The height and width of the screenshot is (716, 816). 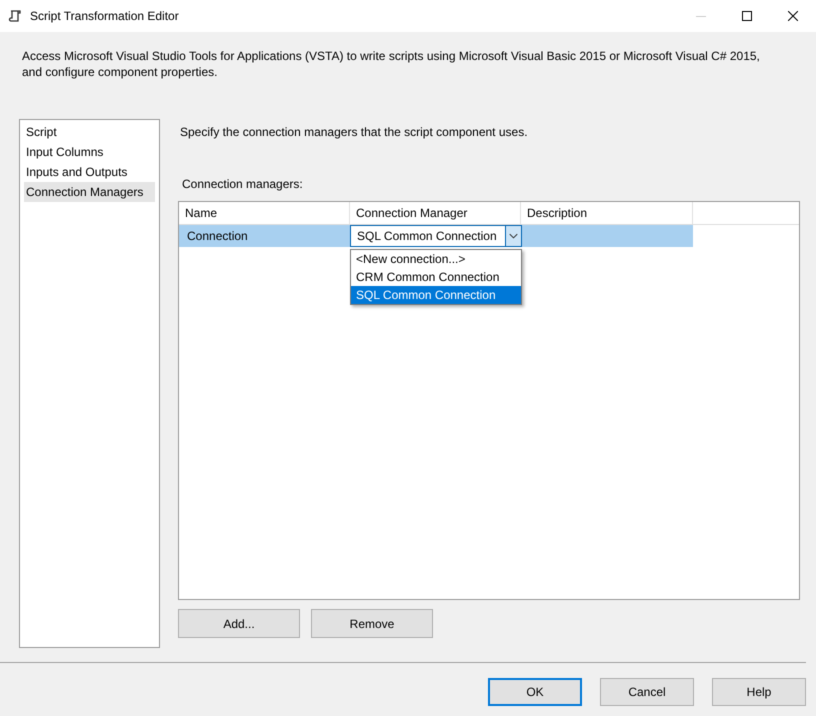 What do you see at coordinates (89, 172) in the screenshot?
I see `sidebar-item: Inputs and Outputs` at bounding box center [89, 172].